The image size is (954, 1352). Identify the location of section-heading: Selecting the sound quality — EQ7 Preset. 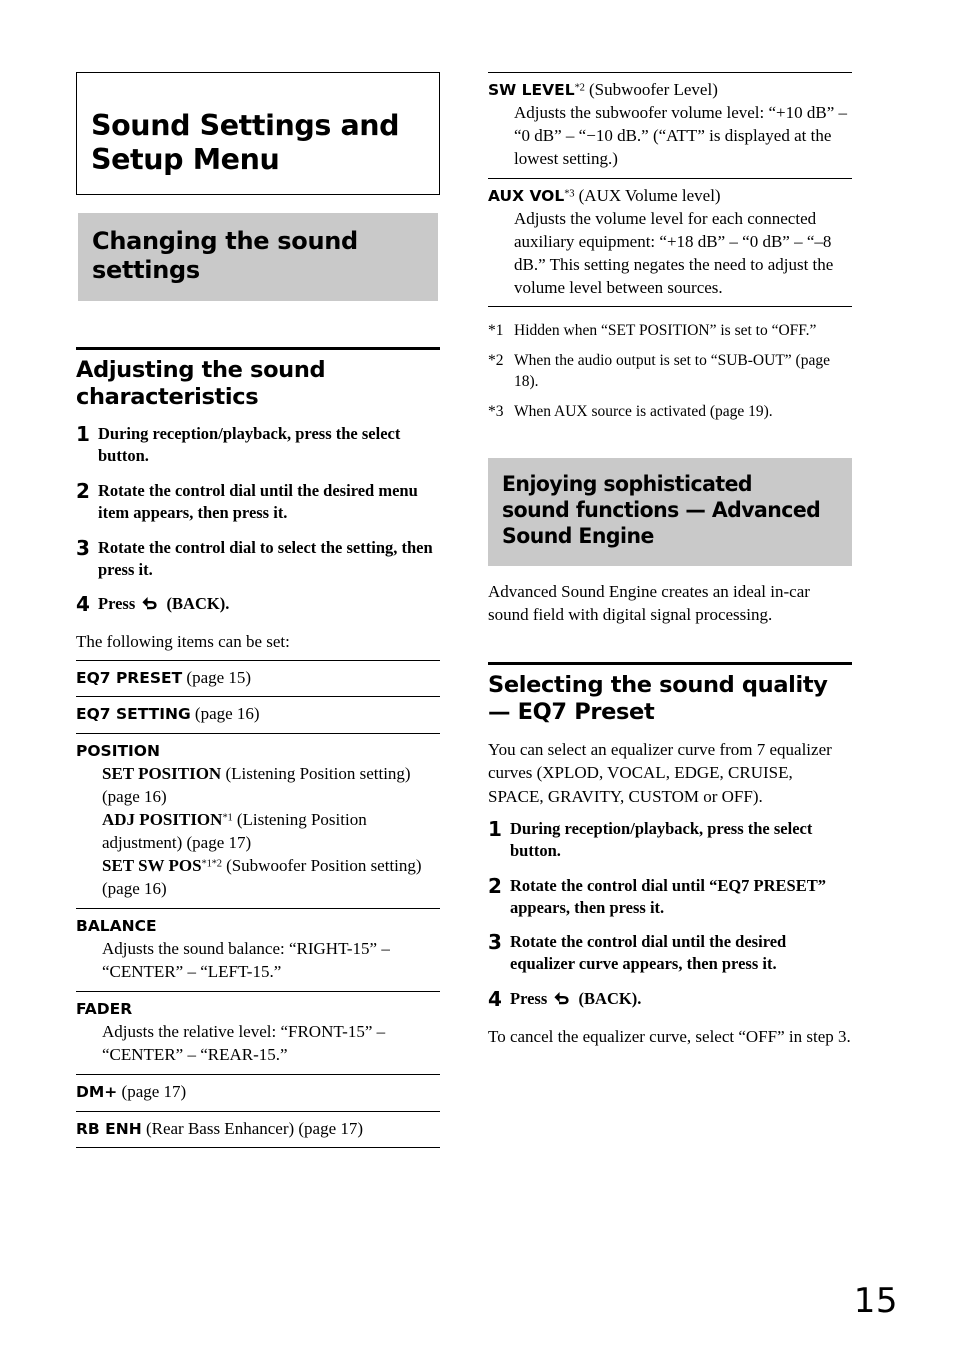
(658, 699).